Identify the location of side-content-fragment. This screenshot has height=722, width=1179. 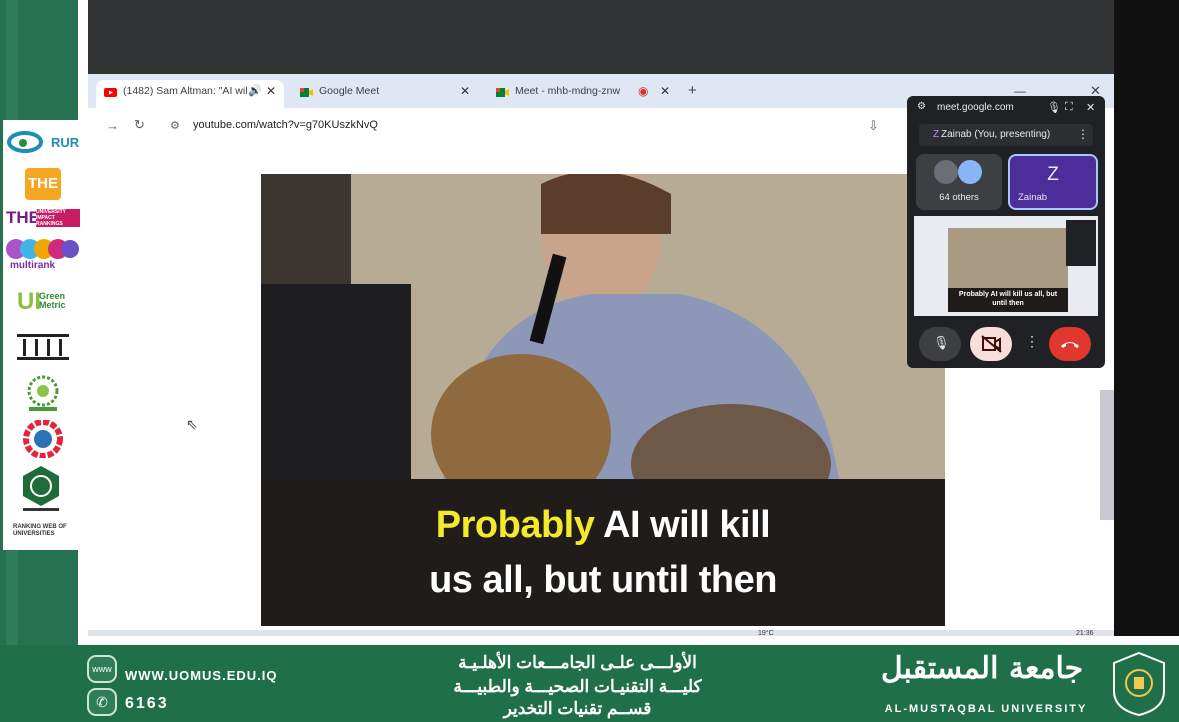
(1107, 455).